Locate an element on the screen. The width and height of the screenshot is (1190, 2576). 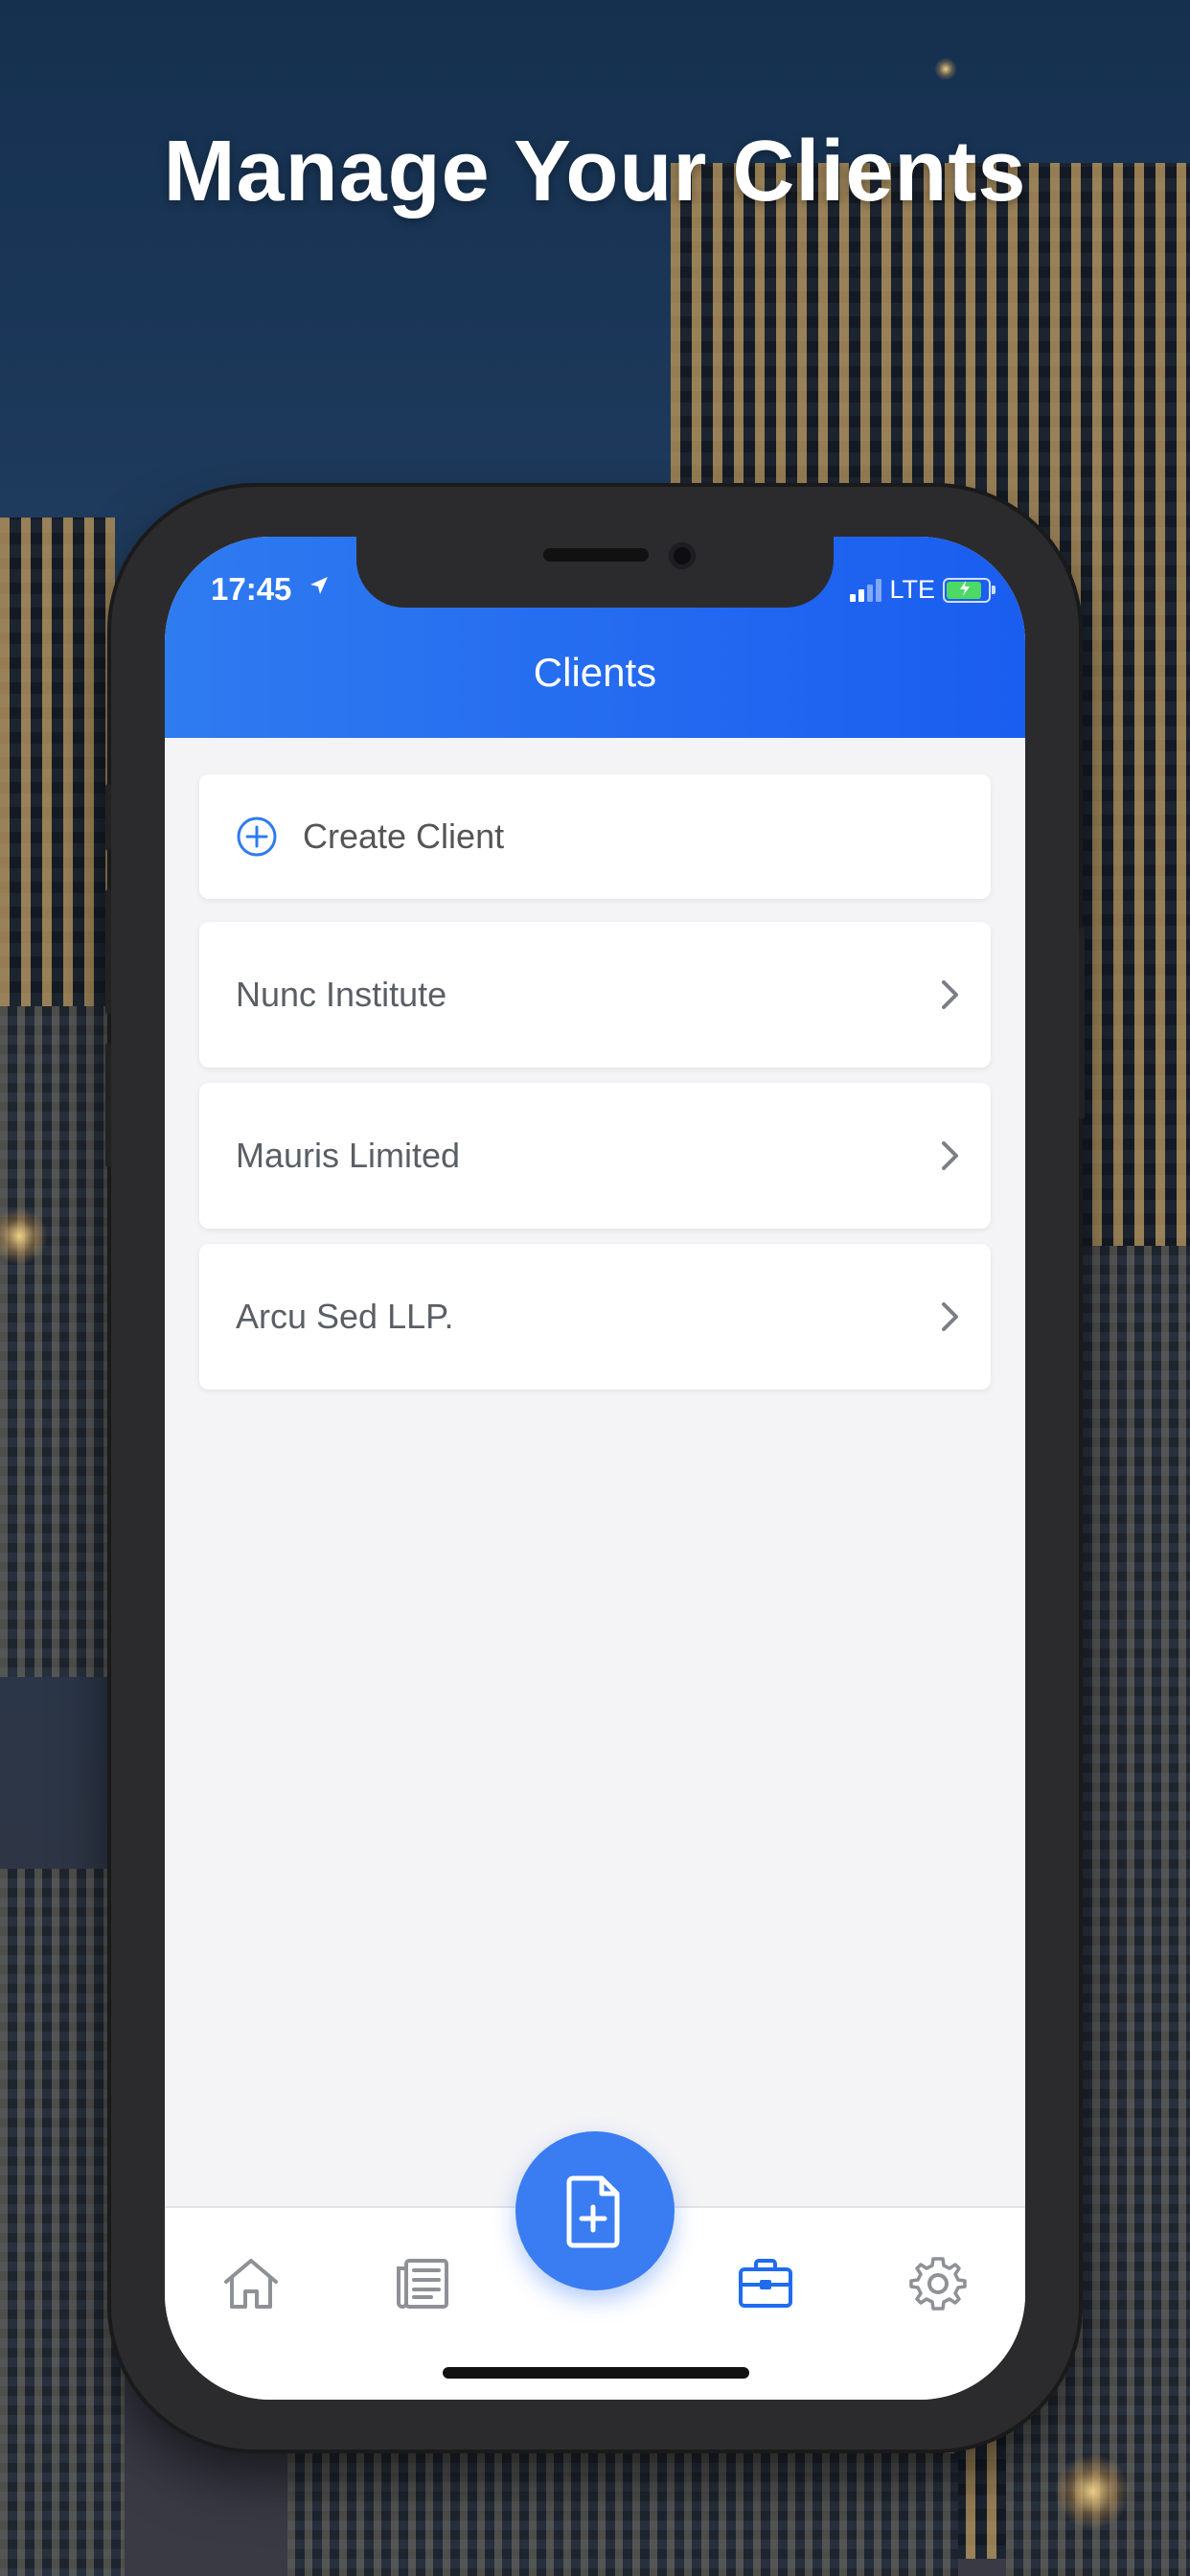
gear-icon is located at coordinates (938, 2284).